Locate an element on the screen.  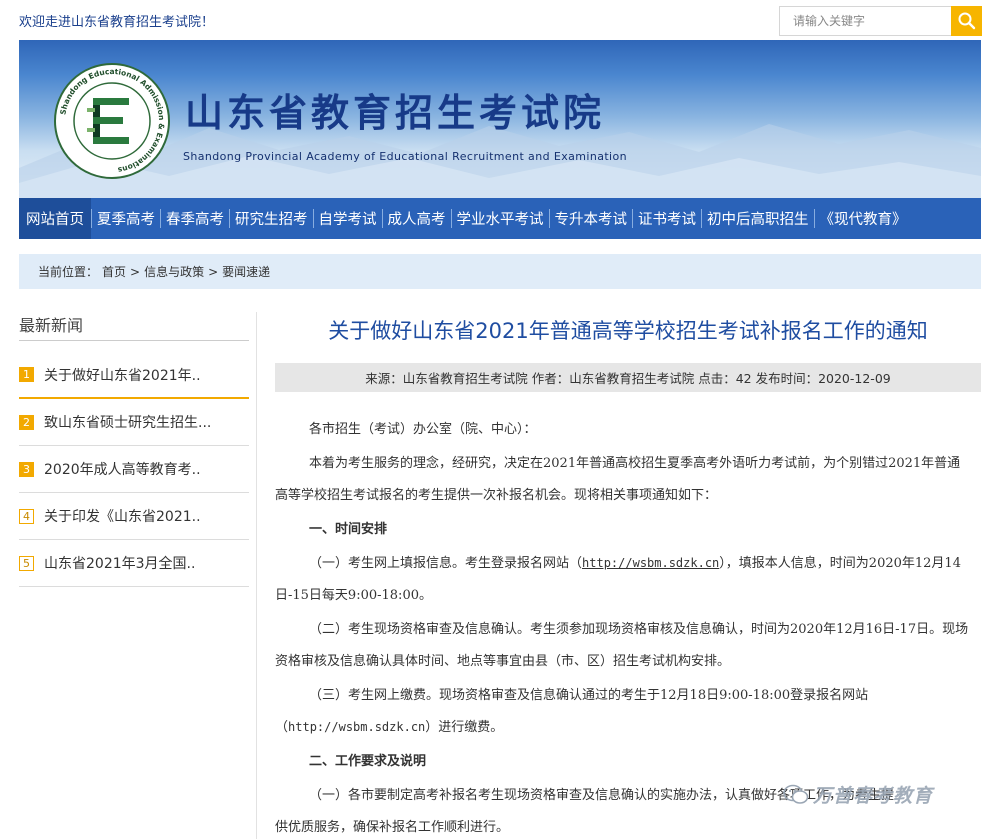
list-item: 4 关于印发《山东省2021.. is located at coordinates (134, 516).